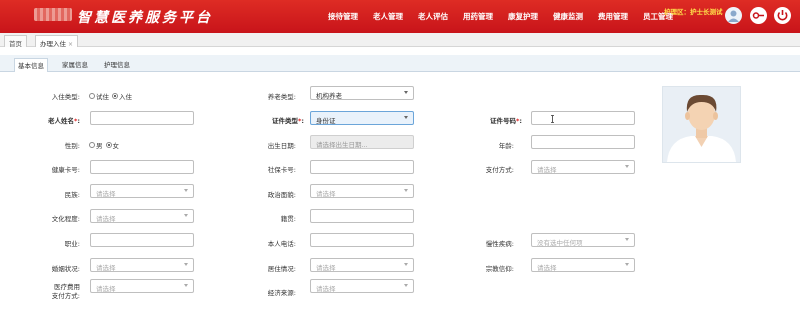 This screenshot has height=312, width=800. I want to click on tab-check-in-label: 办理入住, so click(53, 44).